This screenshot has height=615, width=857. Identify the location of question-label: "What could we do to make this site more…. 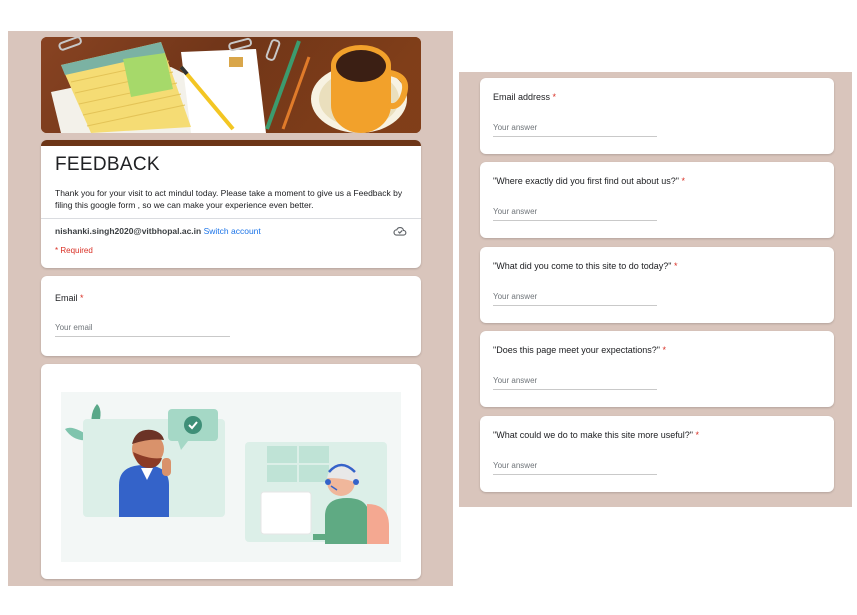
(596, 435).